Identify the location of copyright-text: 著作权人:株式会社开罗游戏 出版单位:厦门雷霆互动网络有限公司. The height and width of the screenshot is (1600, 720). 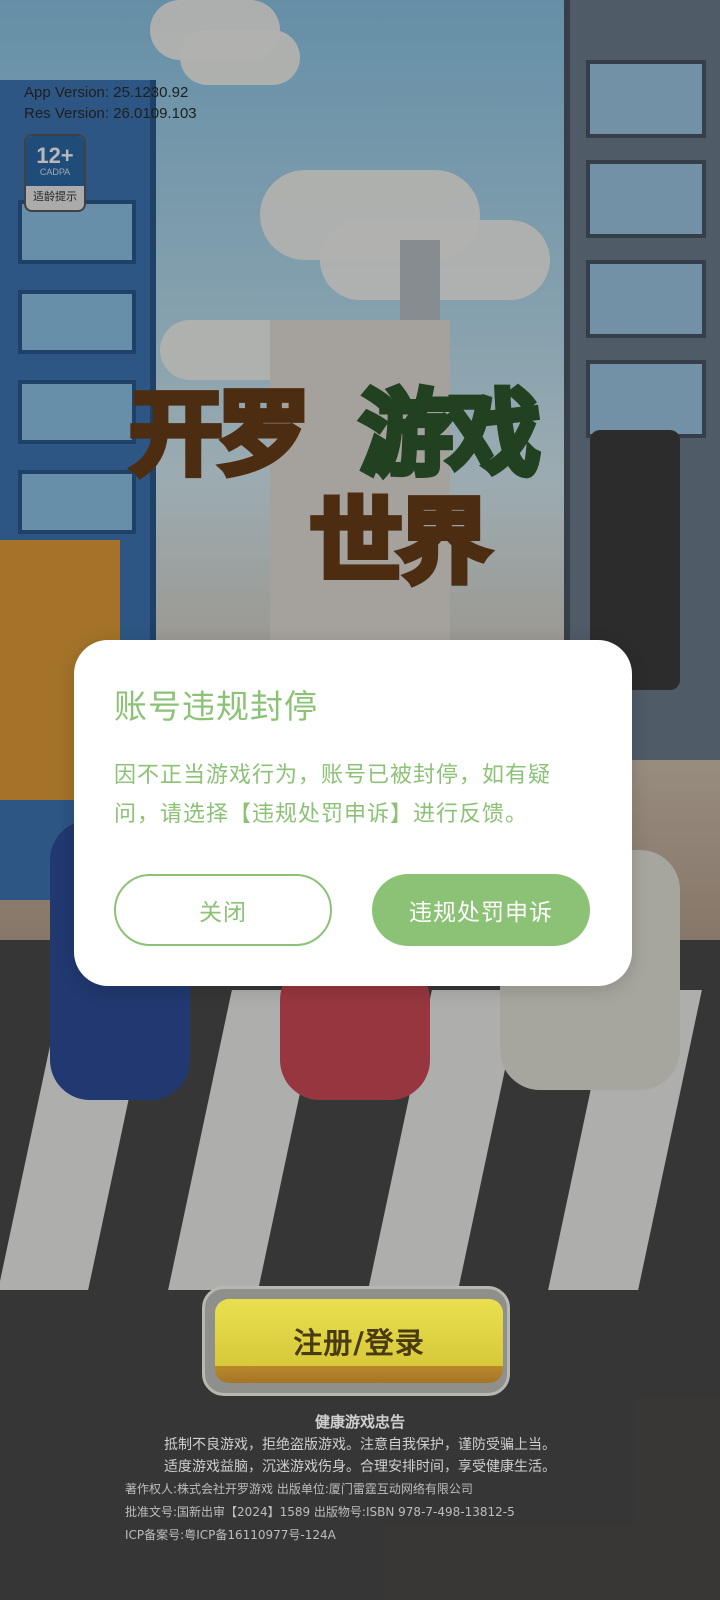
(299, 1489).